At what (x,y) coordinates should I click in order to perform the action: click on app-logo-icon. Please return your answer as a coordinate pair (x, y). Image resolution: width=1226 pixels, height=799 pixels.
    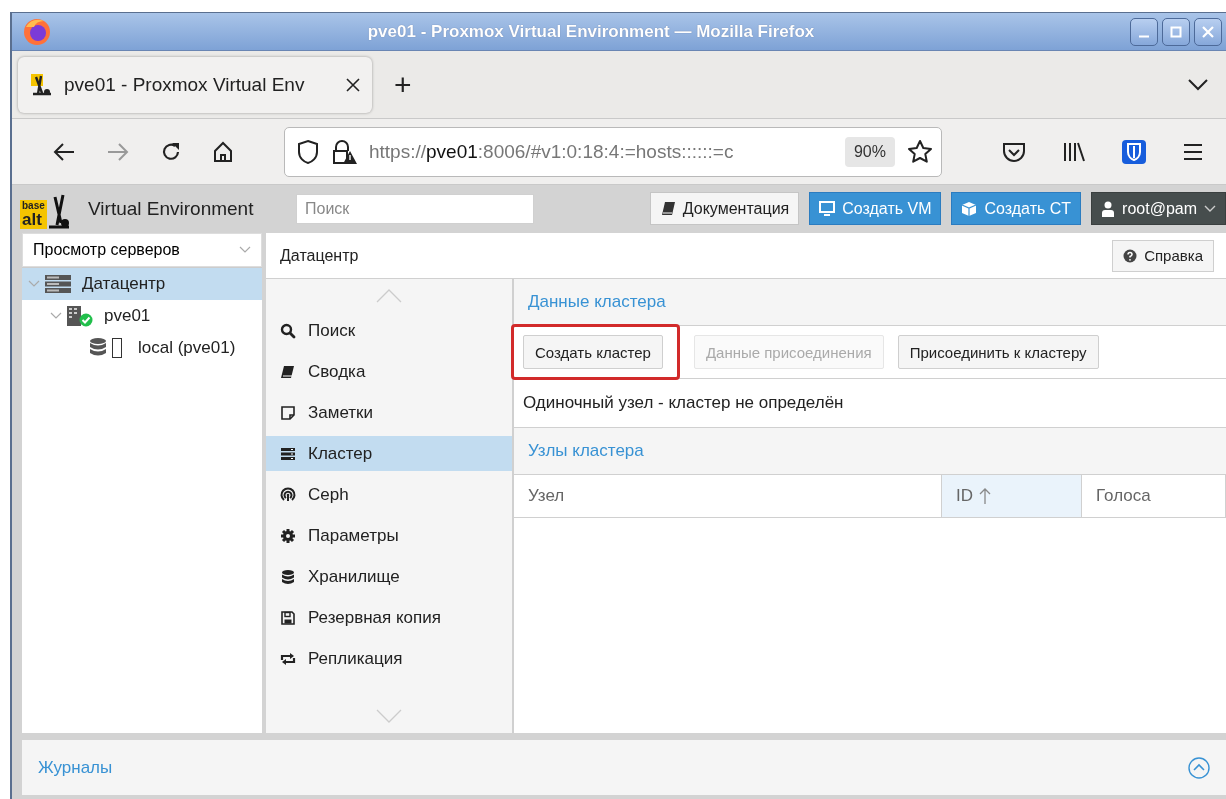
    Looking at the image, I should click on (37, 31).